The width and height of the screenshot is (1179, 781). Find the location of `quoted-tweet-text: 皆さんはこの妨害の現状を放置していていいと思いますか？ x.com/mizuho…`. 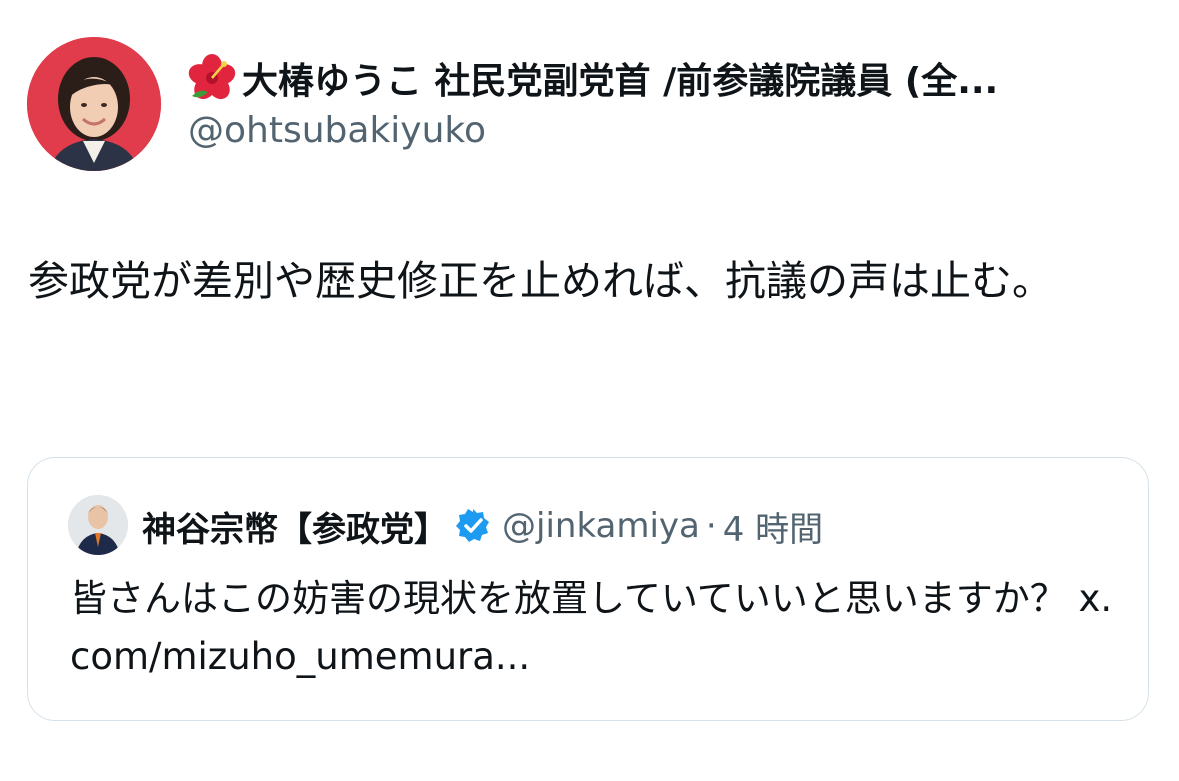

quoted-tweet-text: 皆さんはこの妨害の現状を放置していていいと思いますか？ x.com/mizuho… is located at coordinates (591, 627).